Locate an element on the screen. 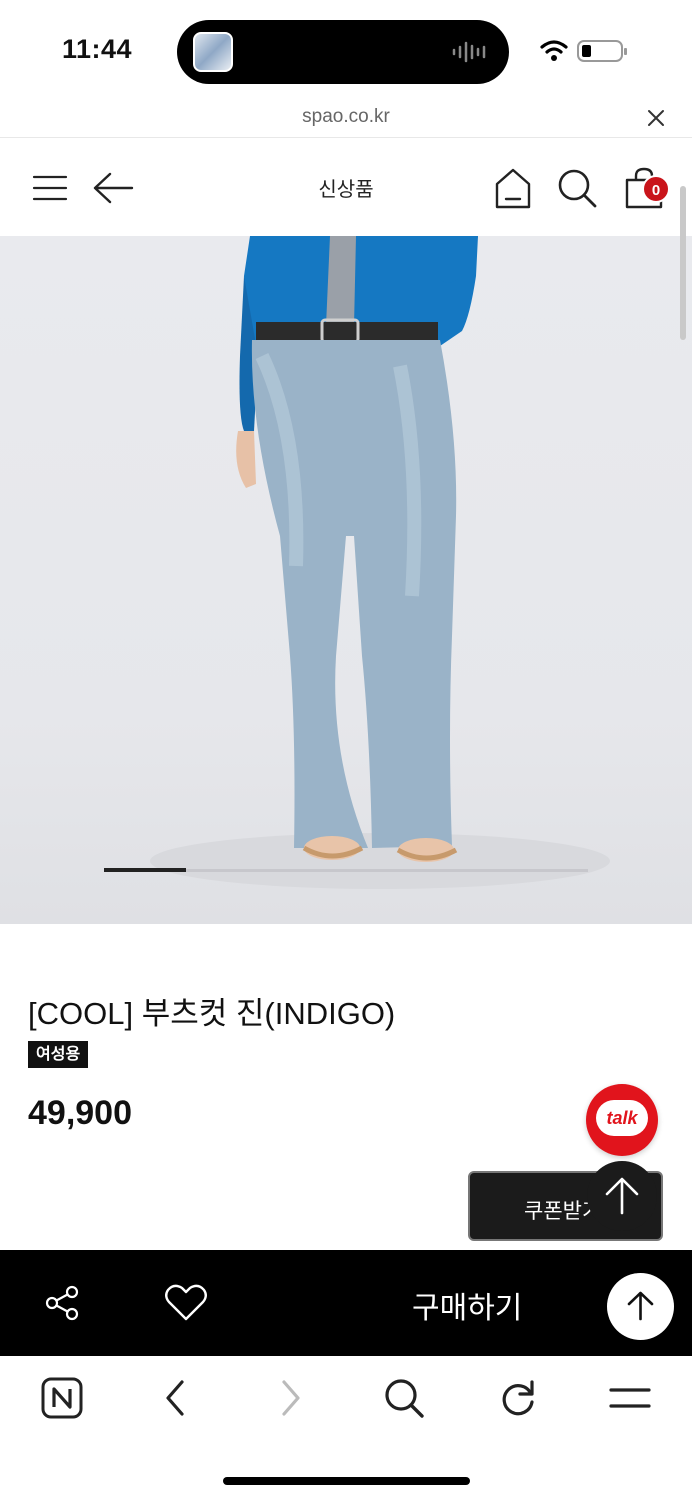 The width and height of the screenshot is (692, 1500). close-icon is located at coordinates (656, 118).